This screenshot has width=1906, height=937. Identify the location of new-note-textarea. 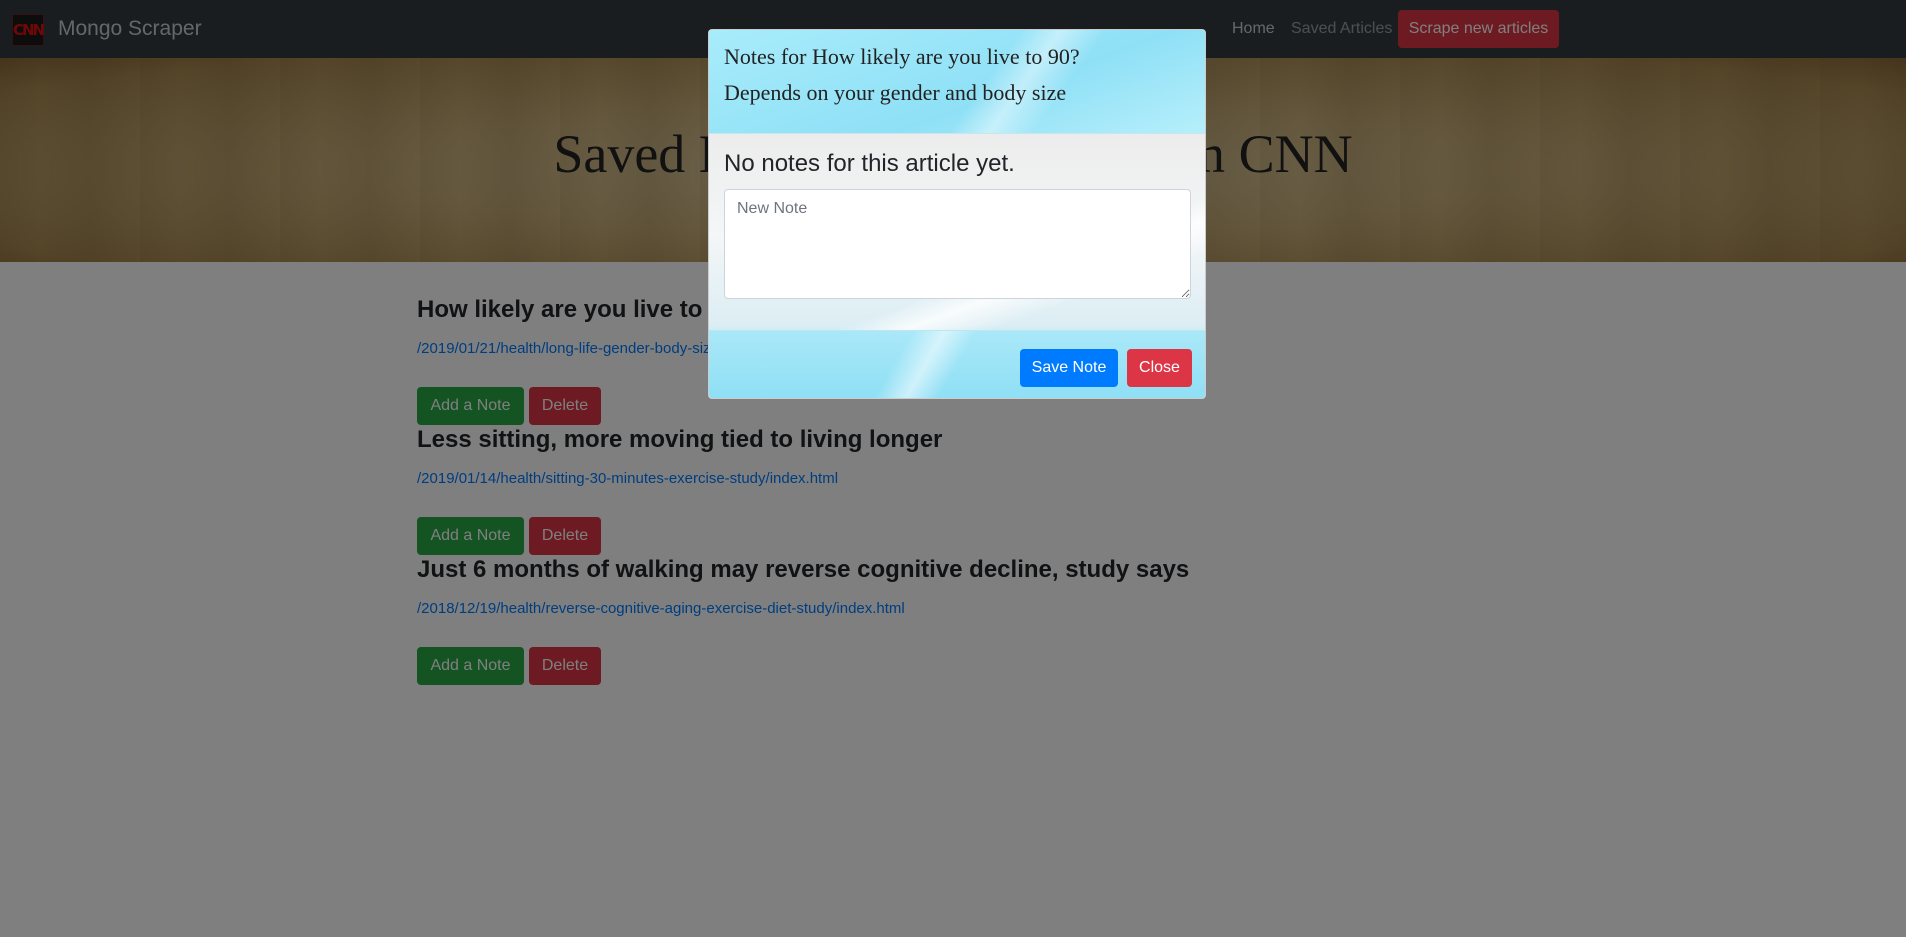
(957, 244).